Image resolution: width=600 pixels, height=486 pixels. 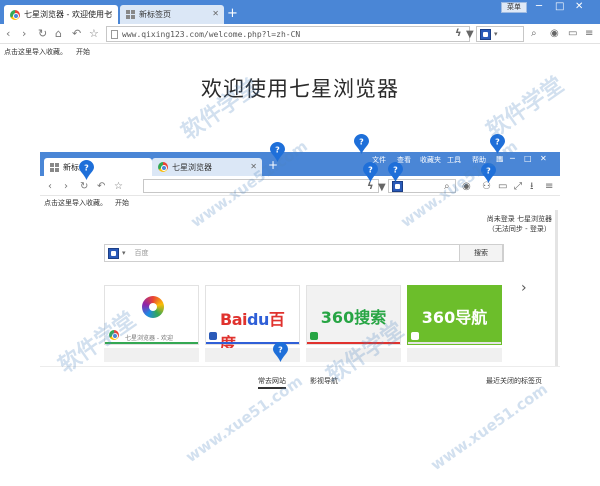 I want to click on watermark-url: www.xue51.com, so click(x=489, y=427).